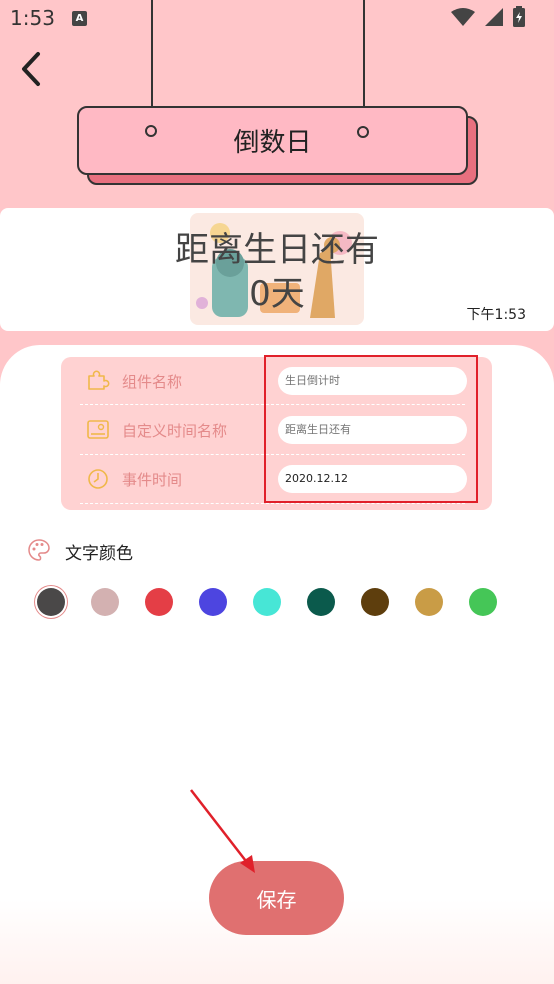 This screenshot has height=984, width=554. What do you see at coordinates (99, 554) in the screenshot?
I see `text-color-label: 文字颜色` at bounding box center [99, 554].